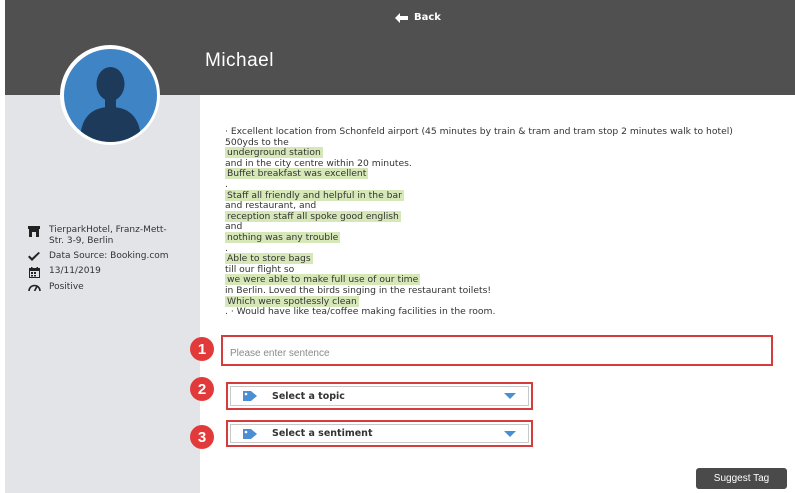 Image resolution: width=795 pixels, height=493 pixels. I want to click on review-line-text: till our flight so, so click(260, 269).